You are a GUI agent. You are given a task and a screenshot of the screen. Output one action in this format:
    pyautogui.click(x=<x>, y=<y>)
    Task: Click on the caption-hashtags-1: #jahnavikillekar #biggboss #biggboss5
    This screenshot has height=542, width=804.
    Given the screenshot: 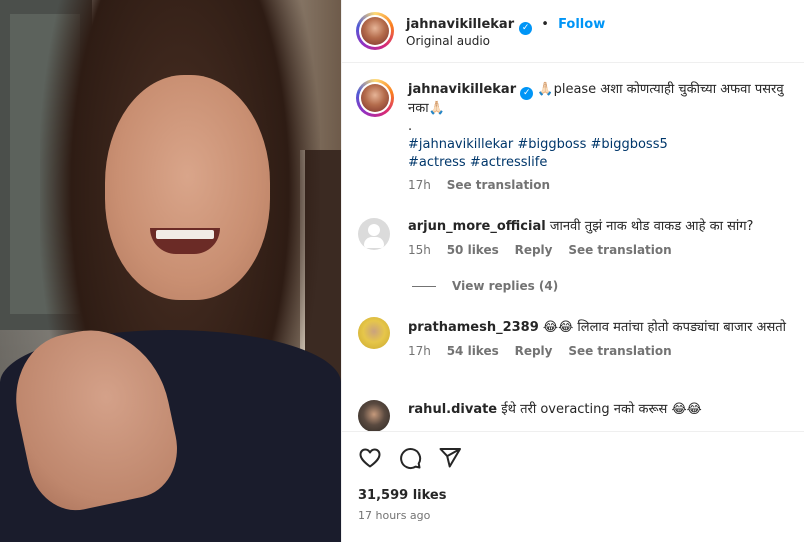 What is the action you would take?
    pyautogui.click(x=603, y=145)
    